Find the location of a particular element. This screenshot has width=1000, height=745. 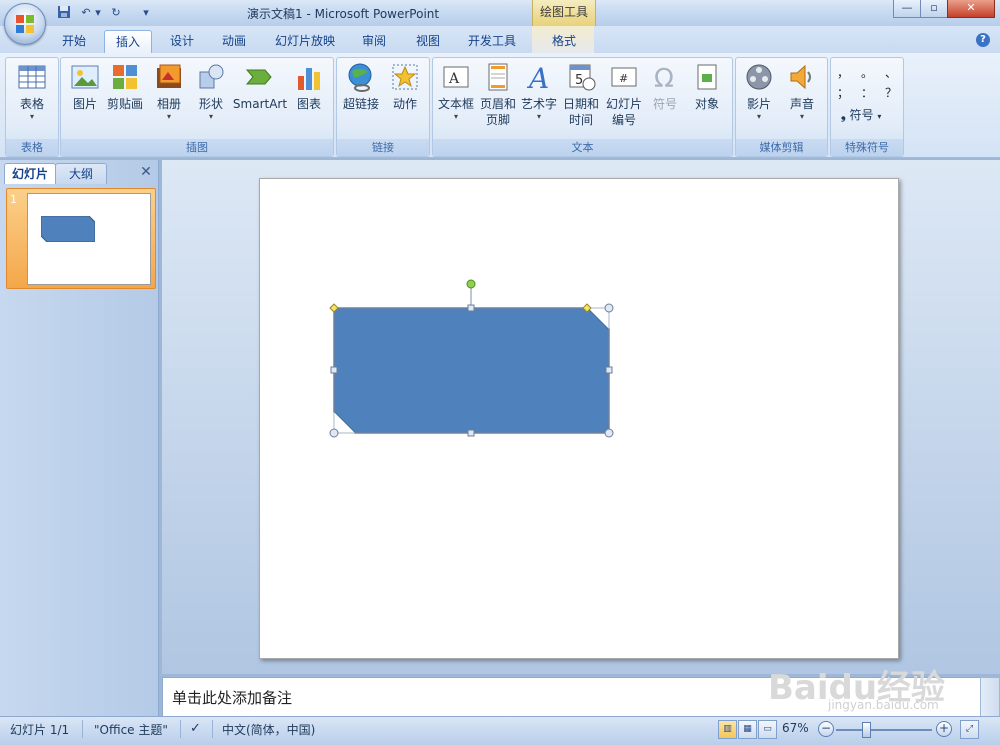

customize-qat-icon: ▾ is located at coordinates (146, 13).